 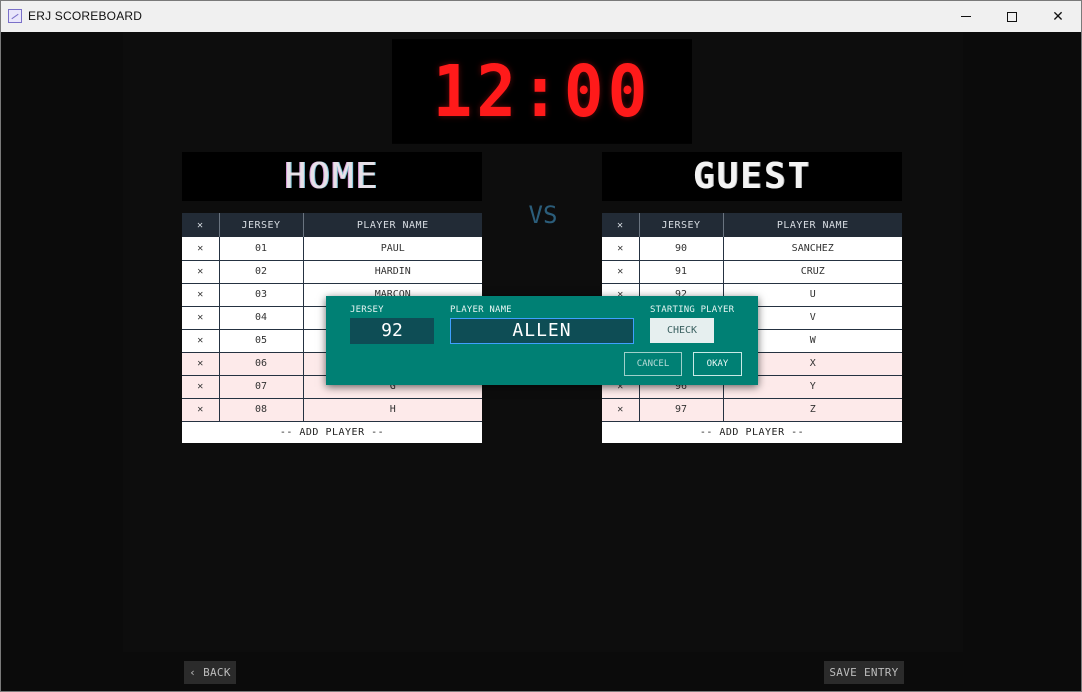 What do you see at coordinates (367, 310) in the screenshot?
I see `jersey-label: JERSEY` at bounding box center [367, 310].